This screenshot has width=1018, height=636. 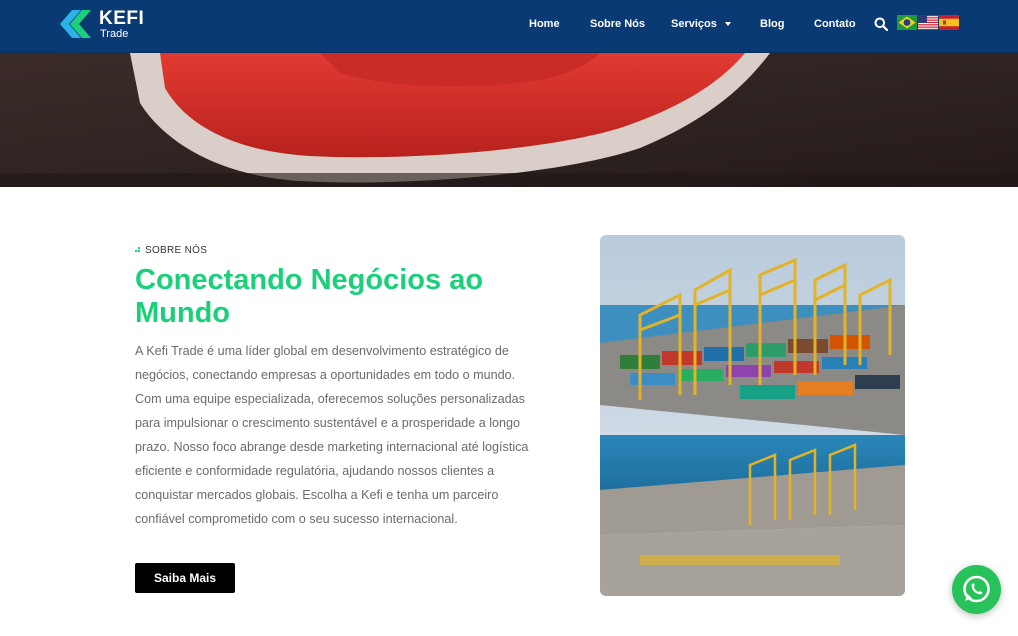 I want to click on nav-home: Home, so click(x=544, y=24).